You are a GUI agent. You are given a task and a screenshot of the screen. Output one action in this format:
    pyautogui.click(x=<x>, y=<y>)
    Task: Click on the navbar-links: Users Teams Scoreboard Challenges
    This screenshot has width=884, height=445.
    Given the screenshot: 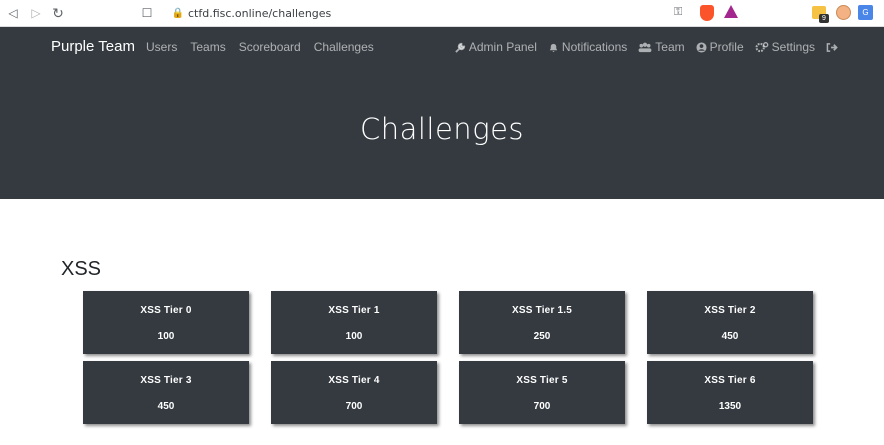 What is the action you would take?
    pyautogui.click(x=266, y=47)
    